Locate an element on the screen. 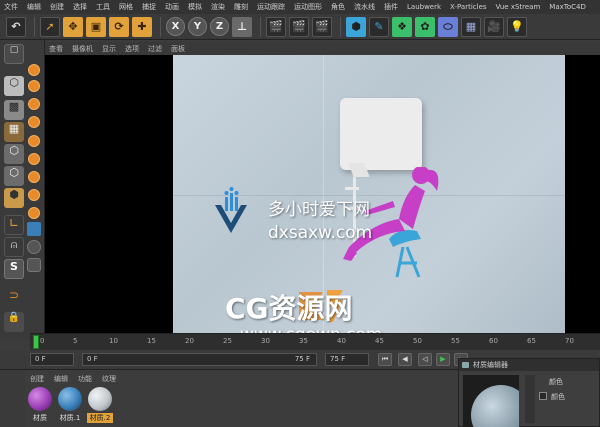 The height and width of the screenshot is (427, 600). make-editable-button: ▢ is located at coordinates (14, 54).